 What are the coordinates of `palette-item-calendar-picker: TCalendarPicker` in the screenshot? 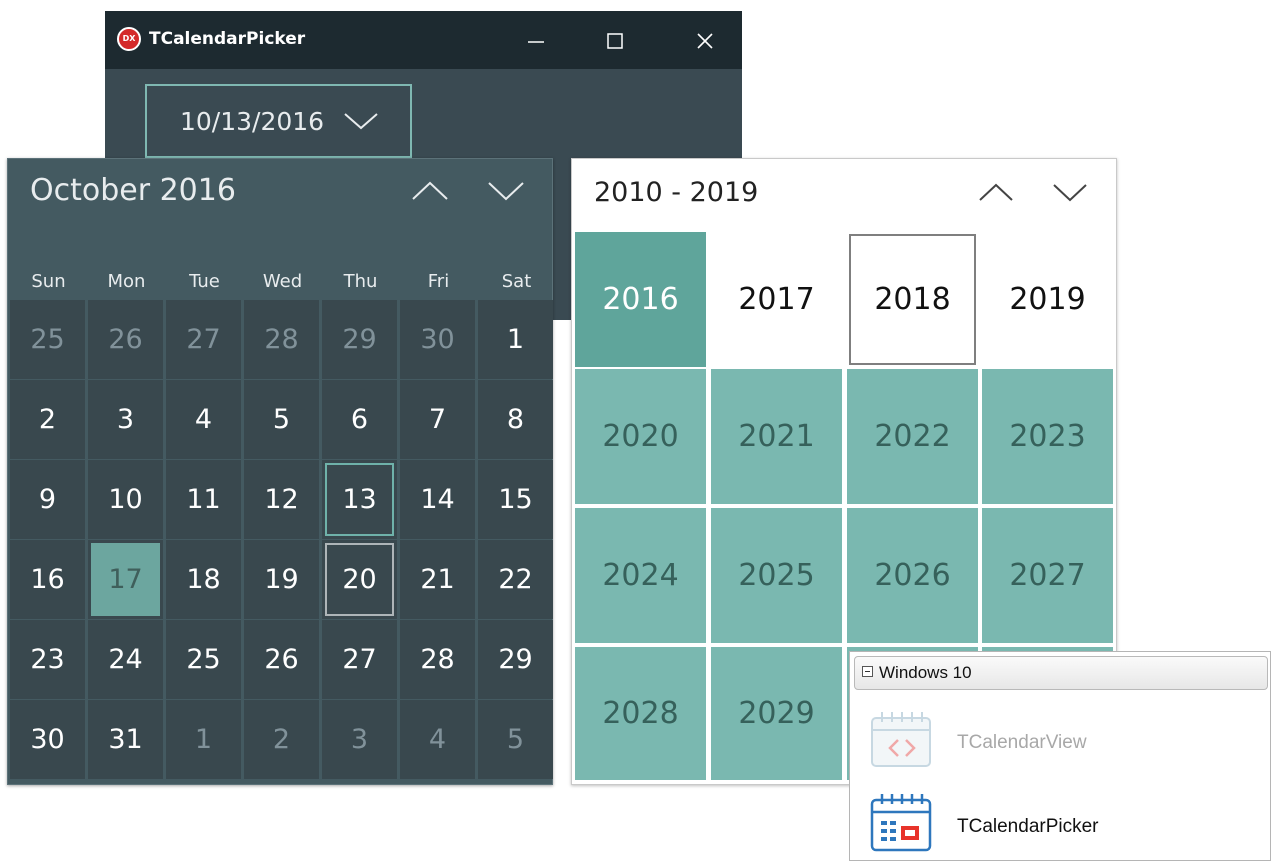 It's located at (1028, 827).